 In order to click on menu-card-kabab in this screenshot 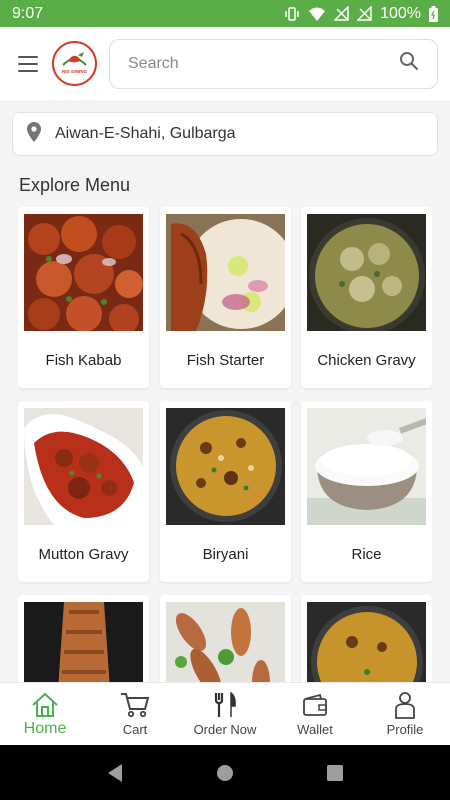, I will do `click(225, 638)`.